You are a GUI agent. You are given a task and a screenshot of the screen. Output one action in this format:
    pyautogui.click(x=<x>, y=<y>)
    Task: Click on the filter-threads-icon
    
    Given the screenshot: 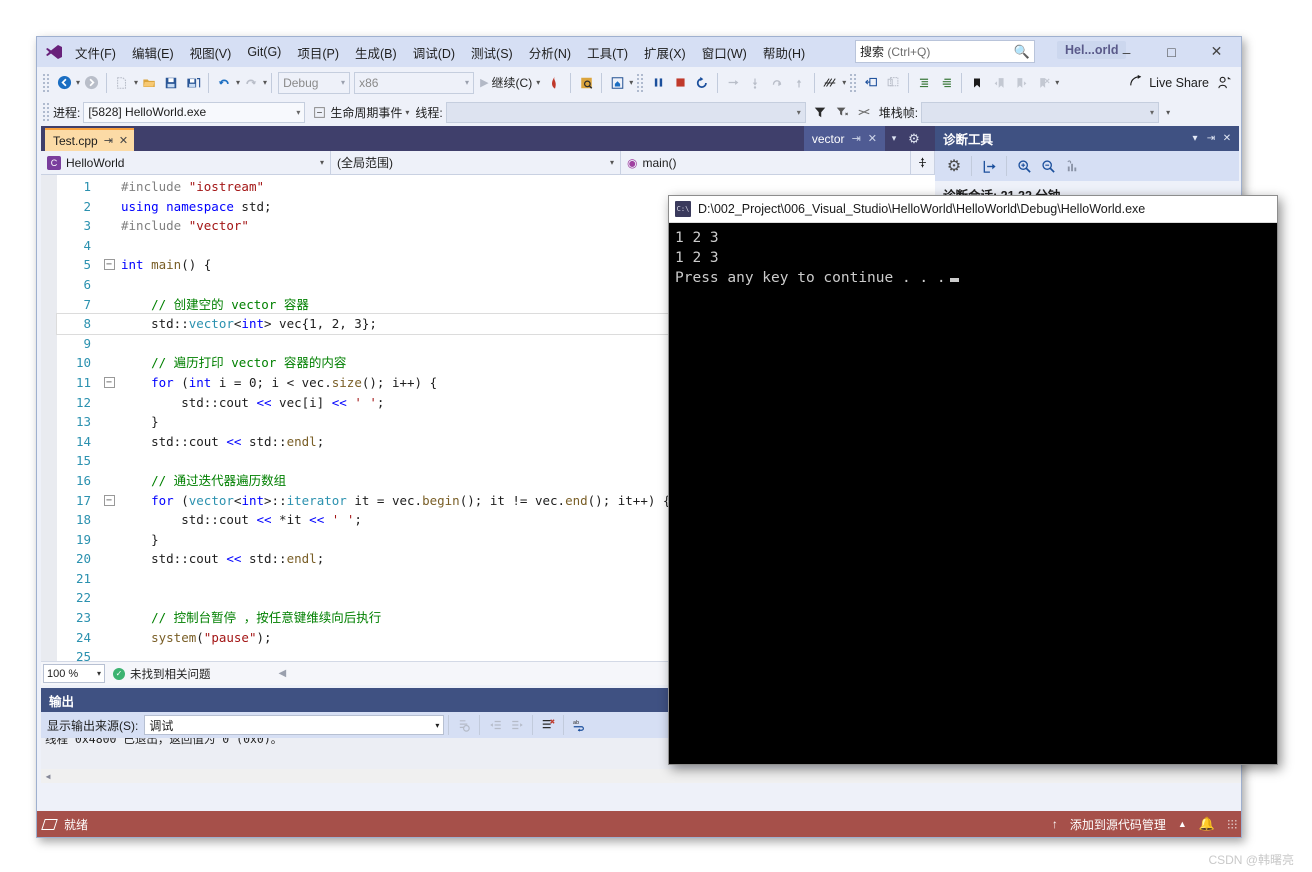 What is the action you would take?
    pyautogui.click(x=842, y=112)
    